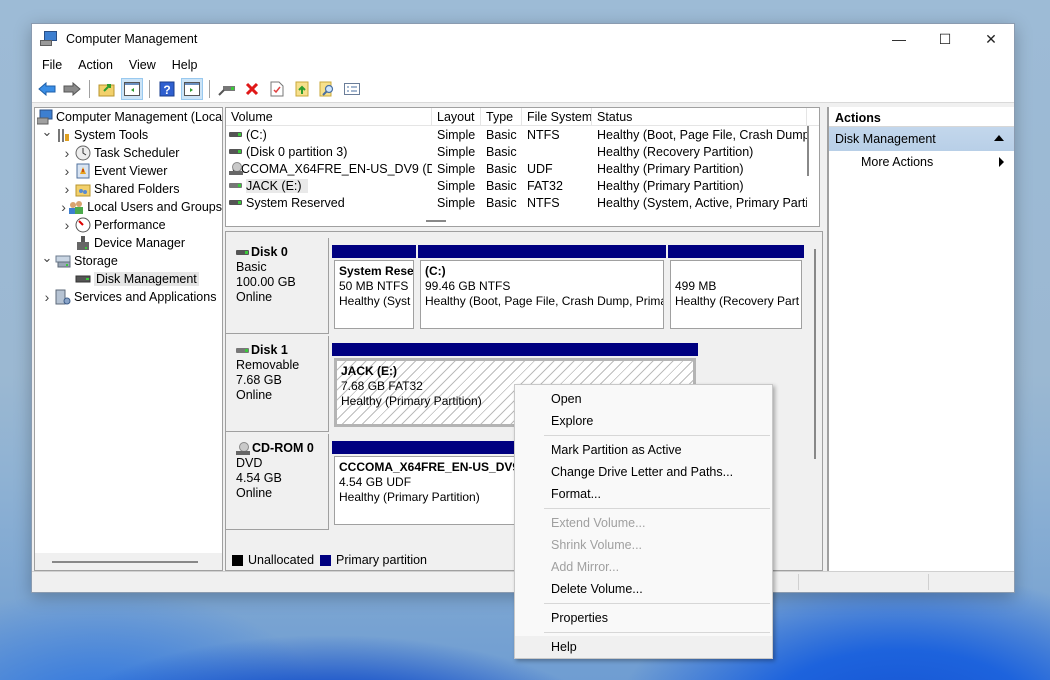  What do you see at coordinates (95, 65) in the screenshot?
I see `menu-action: Action` at bounding box center [95, 65].